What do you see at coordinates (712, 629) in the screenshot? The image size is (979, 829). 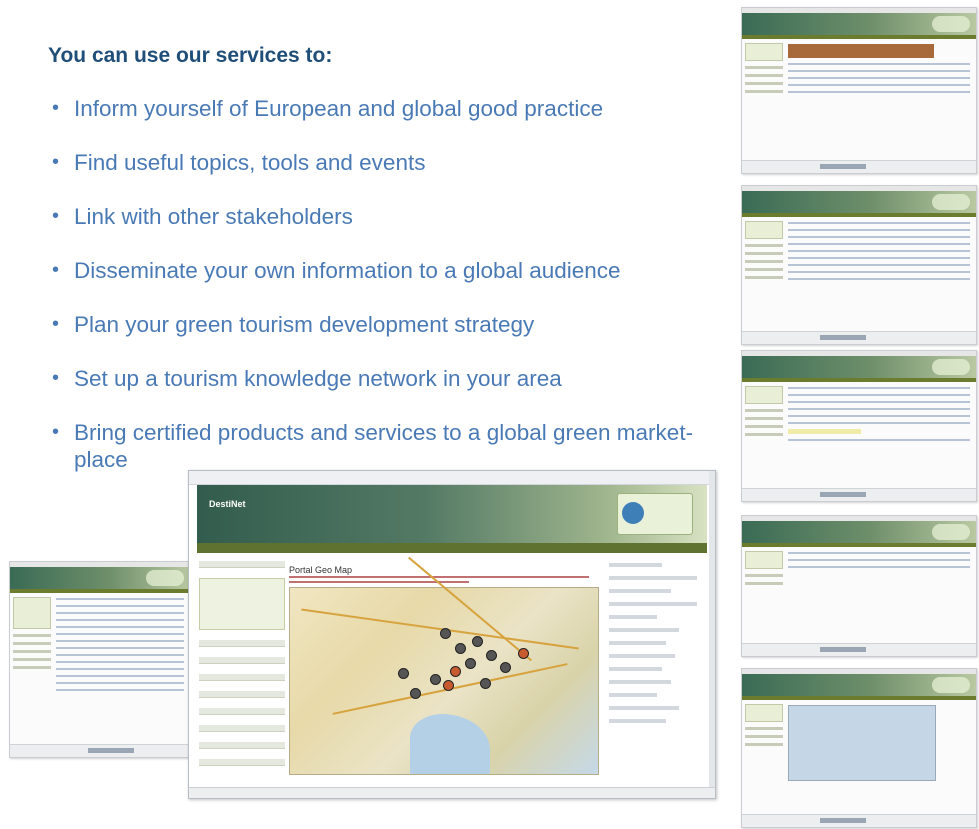 I see `scrollbar` at bounding box center [712, 629].